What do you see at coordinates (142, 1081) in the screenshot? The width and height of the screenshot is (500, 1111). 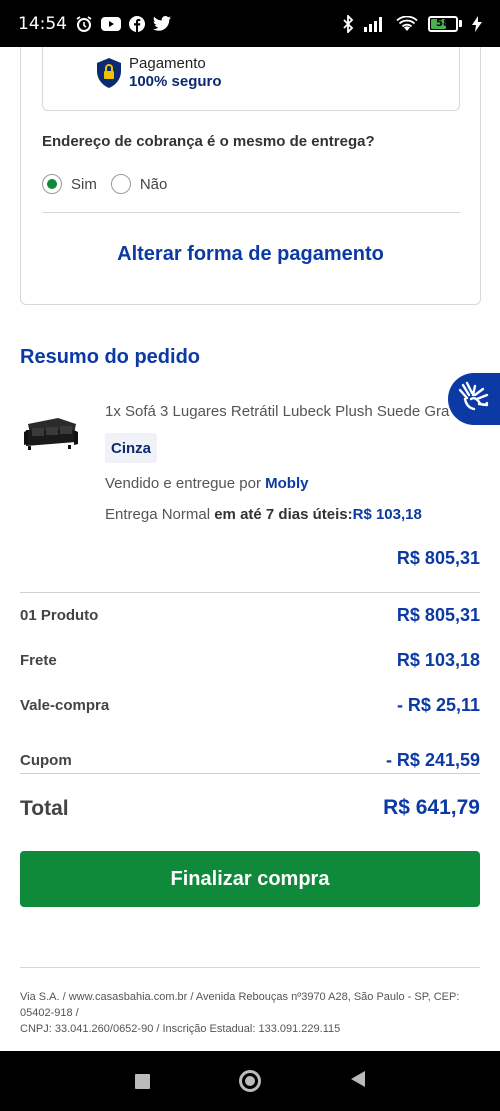 I see `recents-button` at bounding box center [142, 1081].